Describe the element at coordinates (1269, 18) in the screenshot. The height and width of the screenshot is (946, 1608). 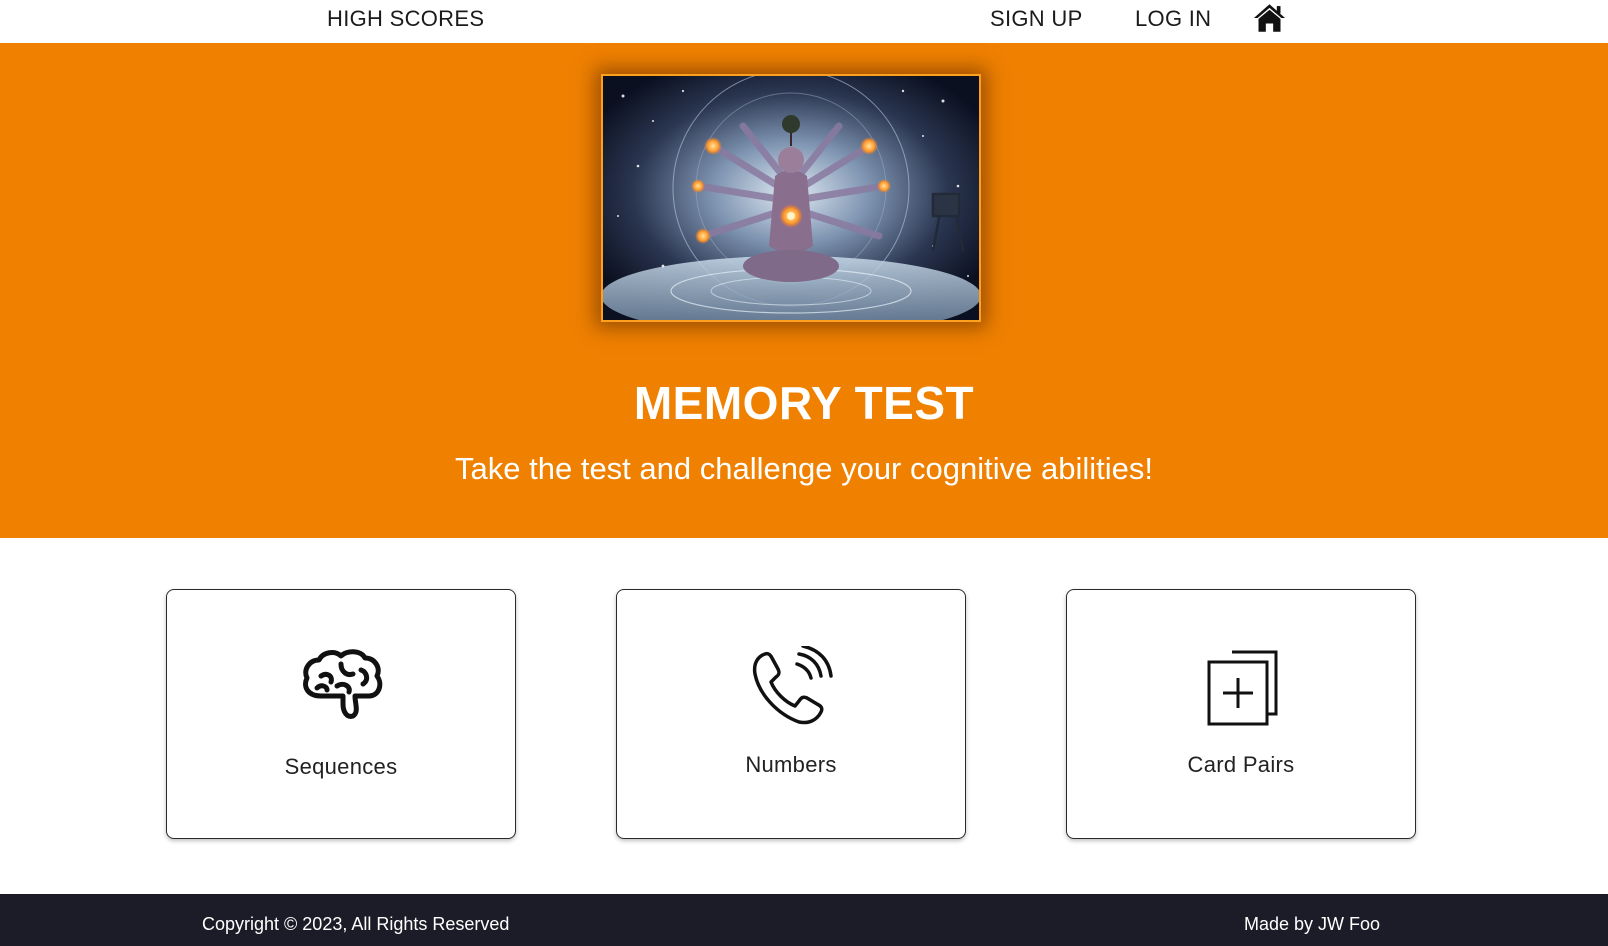
I see `home-icon` at that location.